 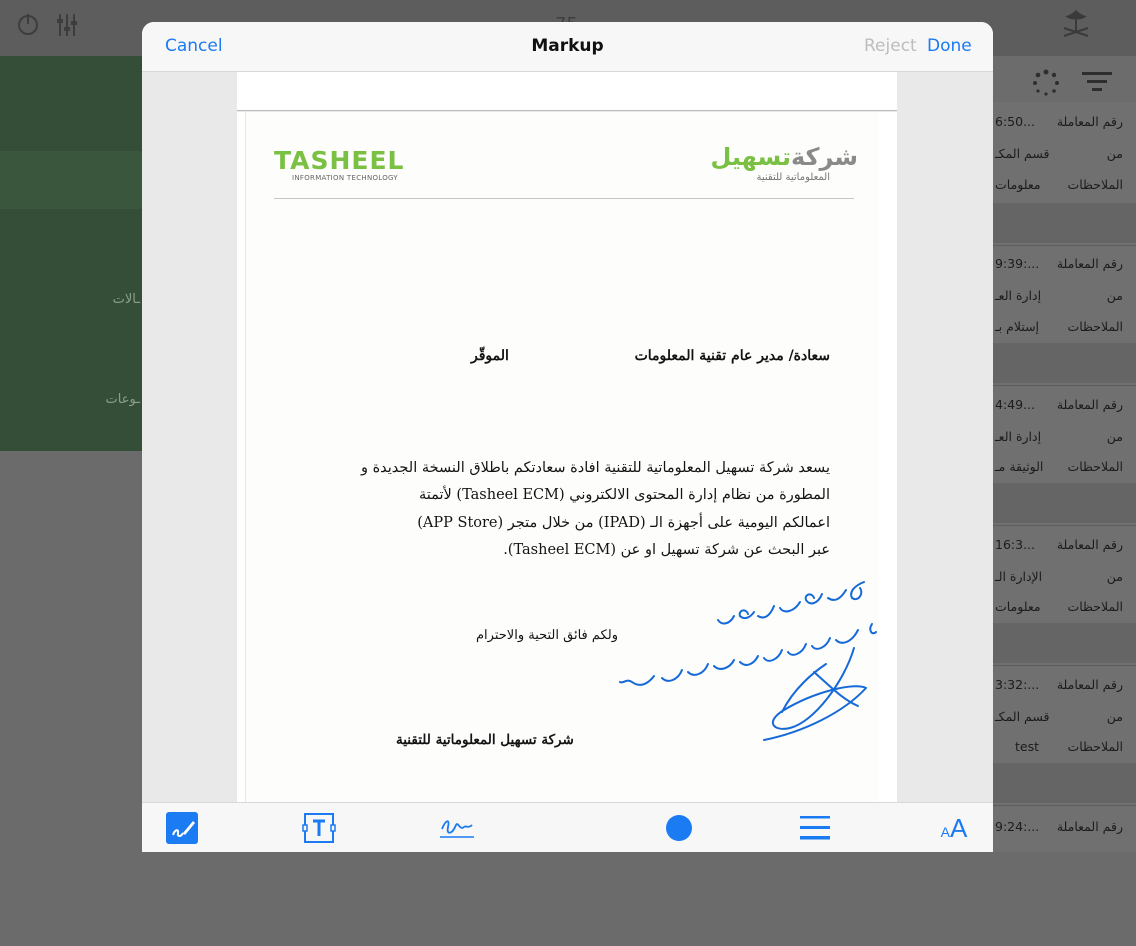 What do you see at coordinates (793, 177) in the screenshot?
I see `logo-ar-subtitle: المعلوماتية للتقنية` at bounding box center [793, 177].